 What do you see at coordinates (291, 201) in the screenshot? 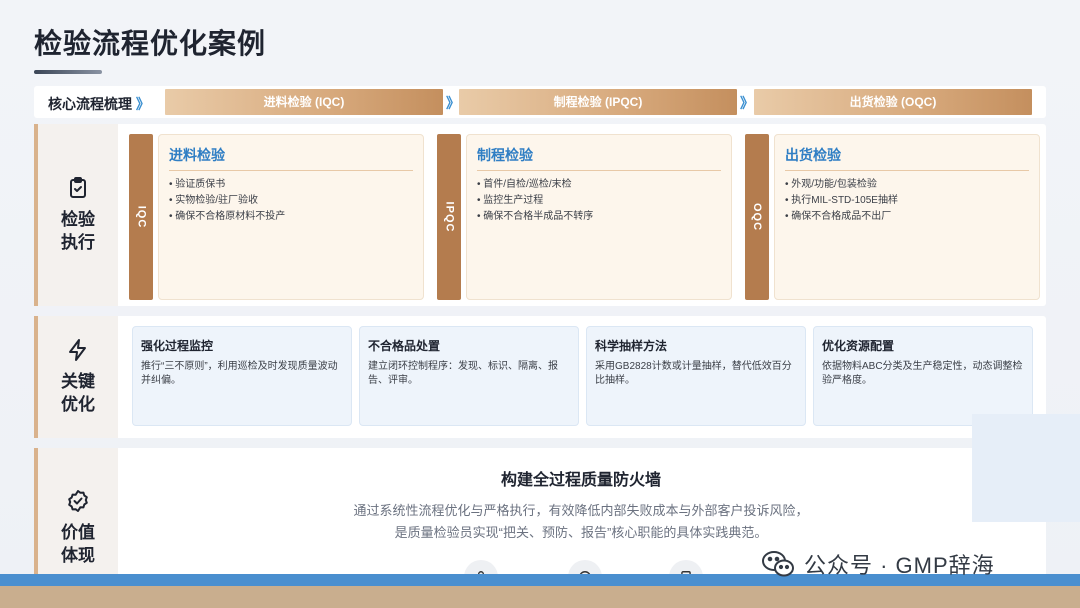
I see `list-item: 实物检验/驻厂验收` at bounding box center [291, 201].